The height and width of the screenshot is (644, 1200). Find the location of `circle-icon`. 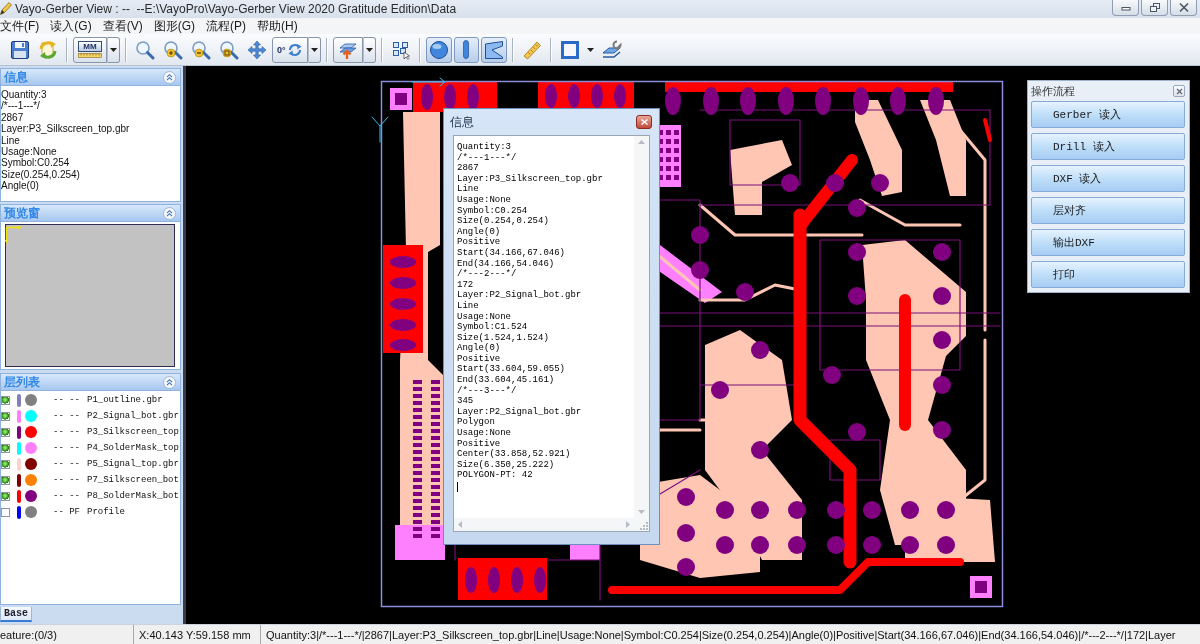

circle-icon is located at coordinates (438, 49).